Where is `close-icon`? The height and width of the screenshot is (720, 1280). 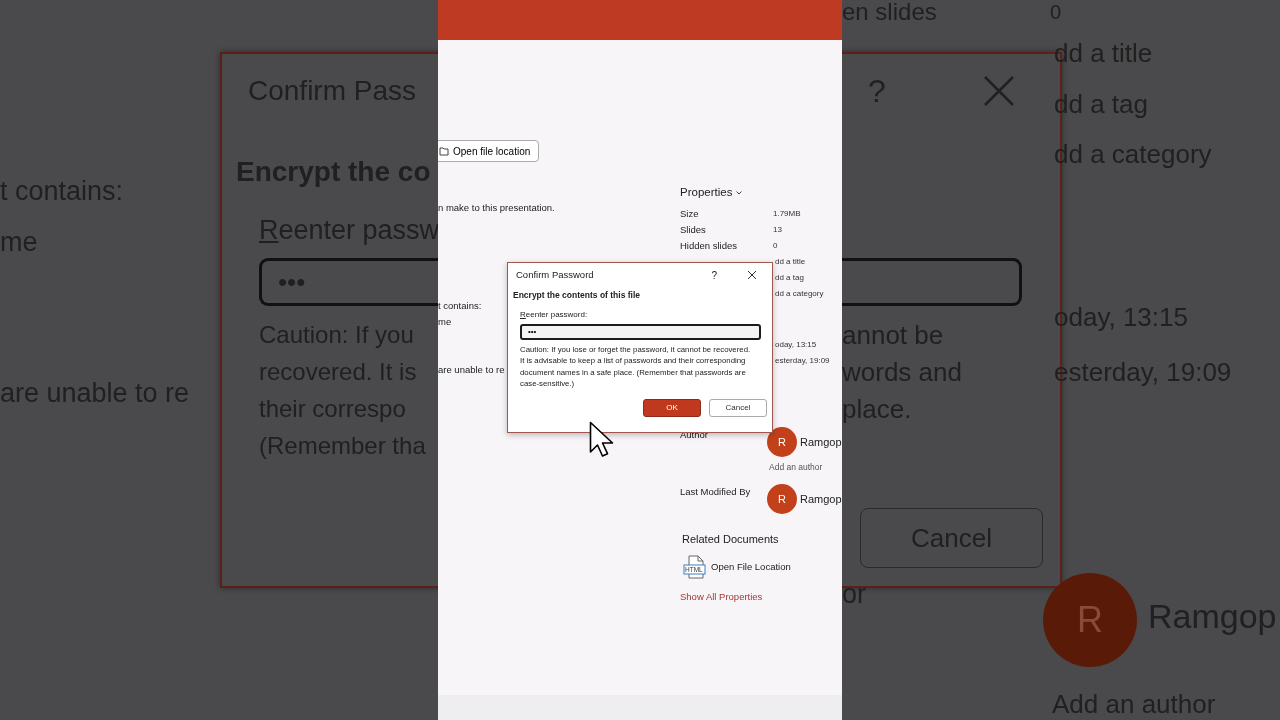
close-icon is located at coordinates (752, 275).